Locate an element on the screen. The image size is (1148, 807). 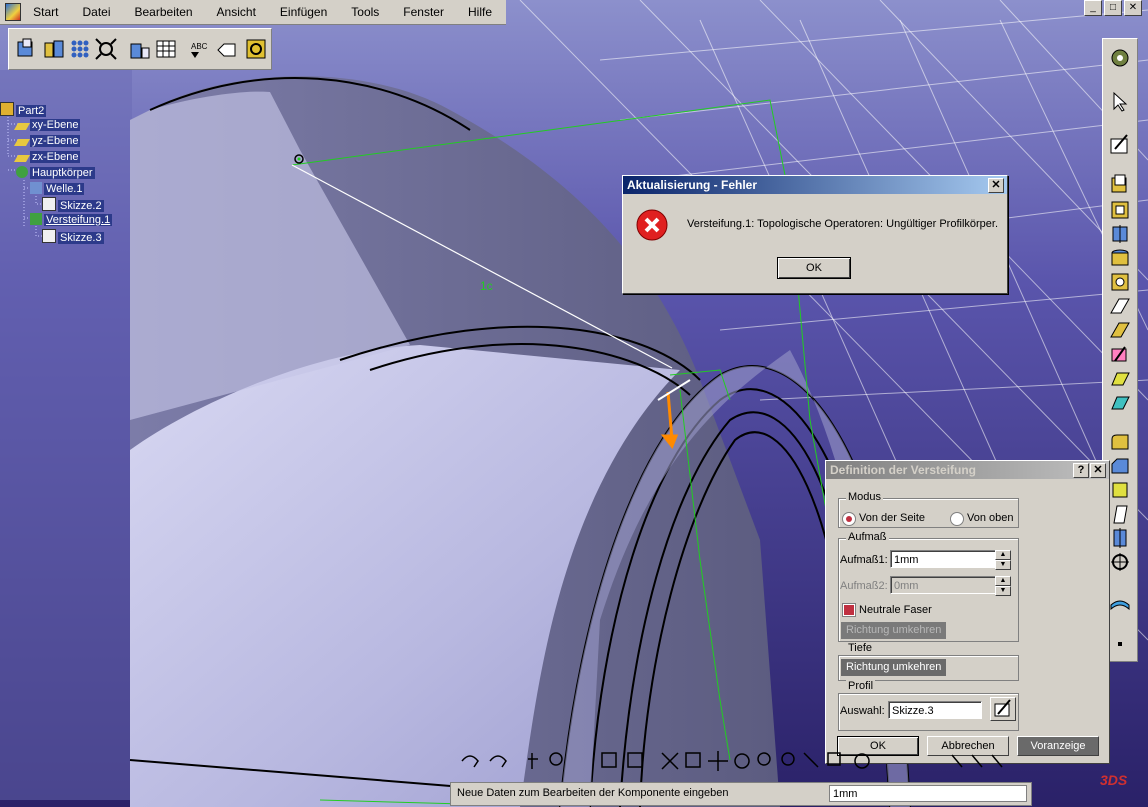
flag-note-icon is located at coordinates (226, 49).